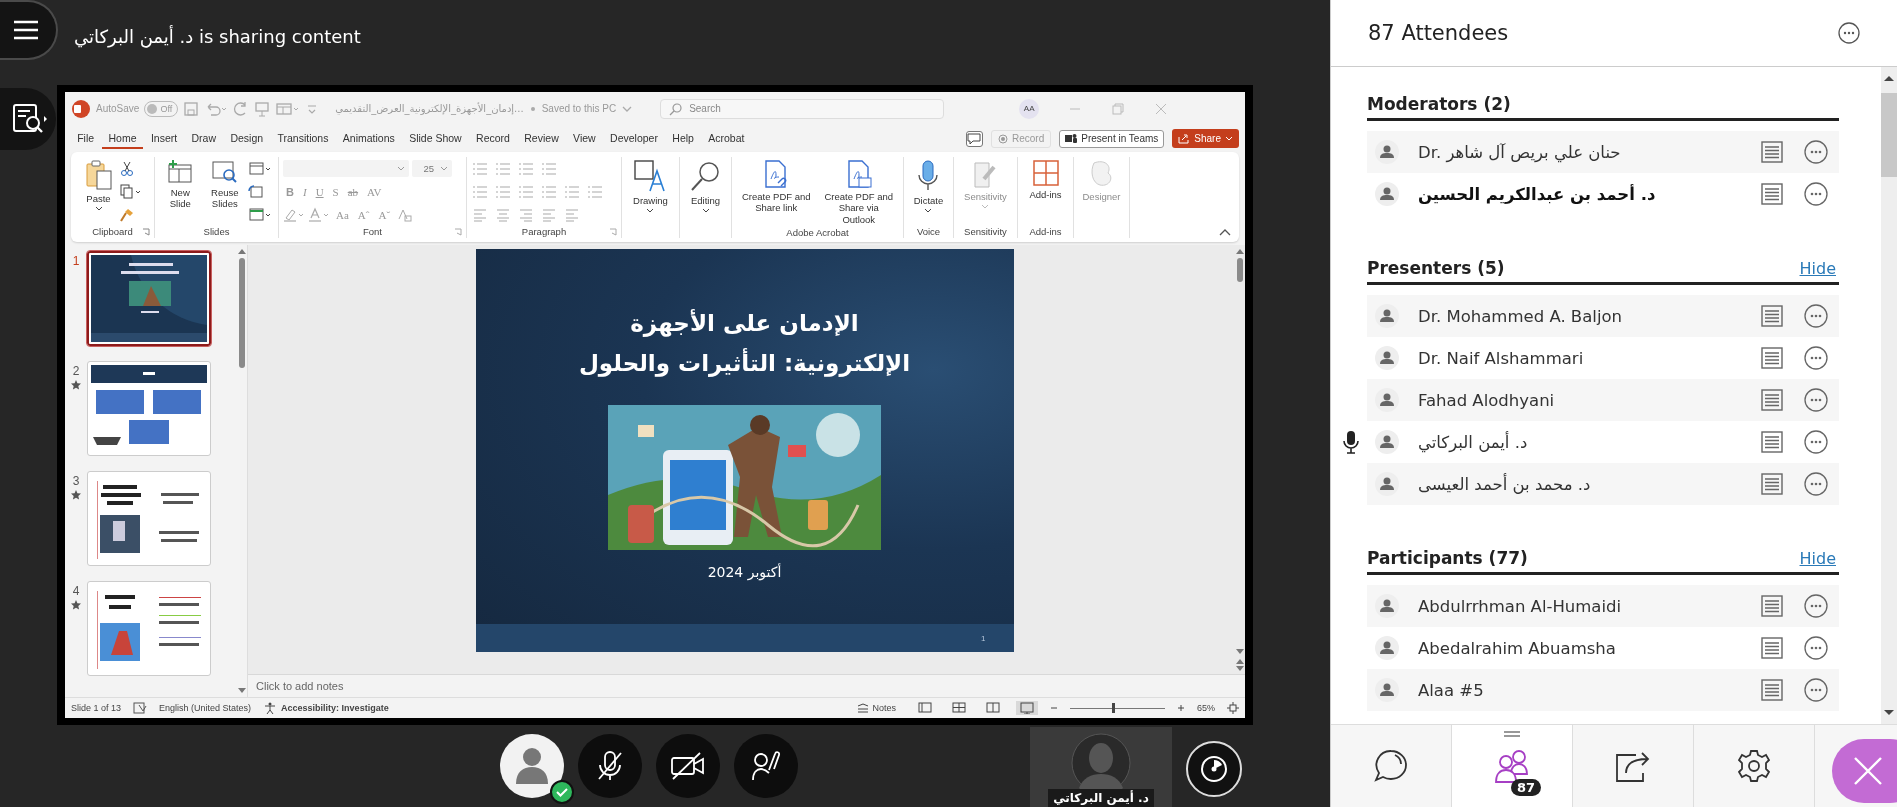 Image resolution: width=1897 pixels, height=807 pixels. I want to click on search-field: Search, so click(802, 108).